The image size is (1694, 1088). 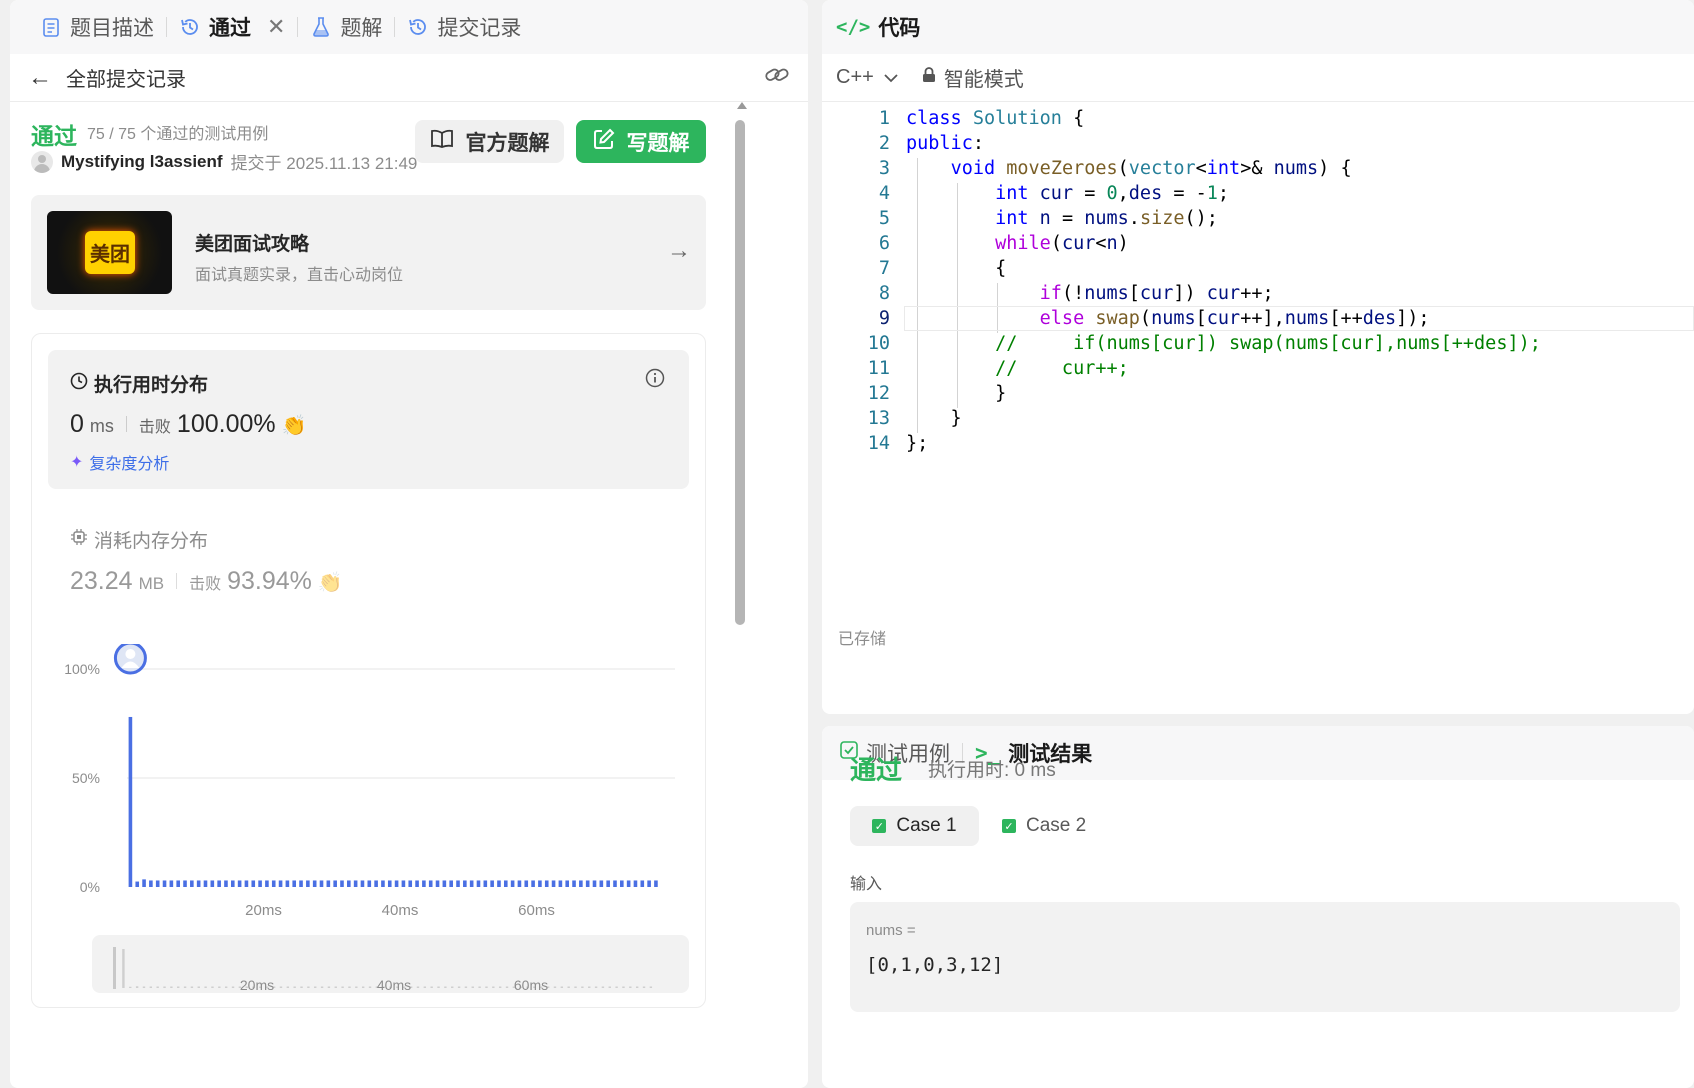 What do you see at coordinates (129, 464) in the screenshot?
I see `complexity-label: 复杂度分析` at bounding box center [129, 464].